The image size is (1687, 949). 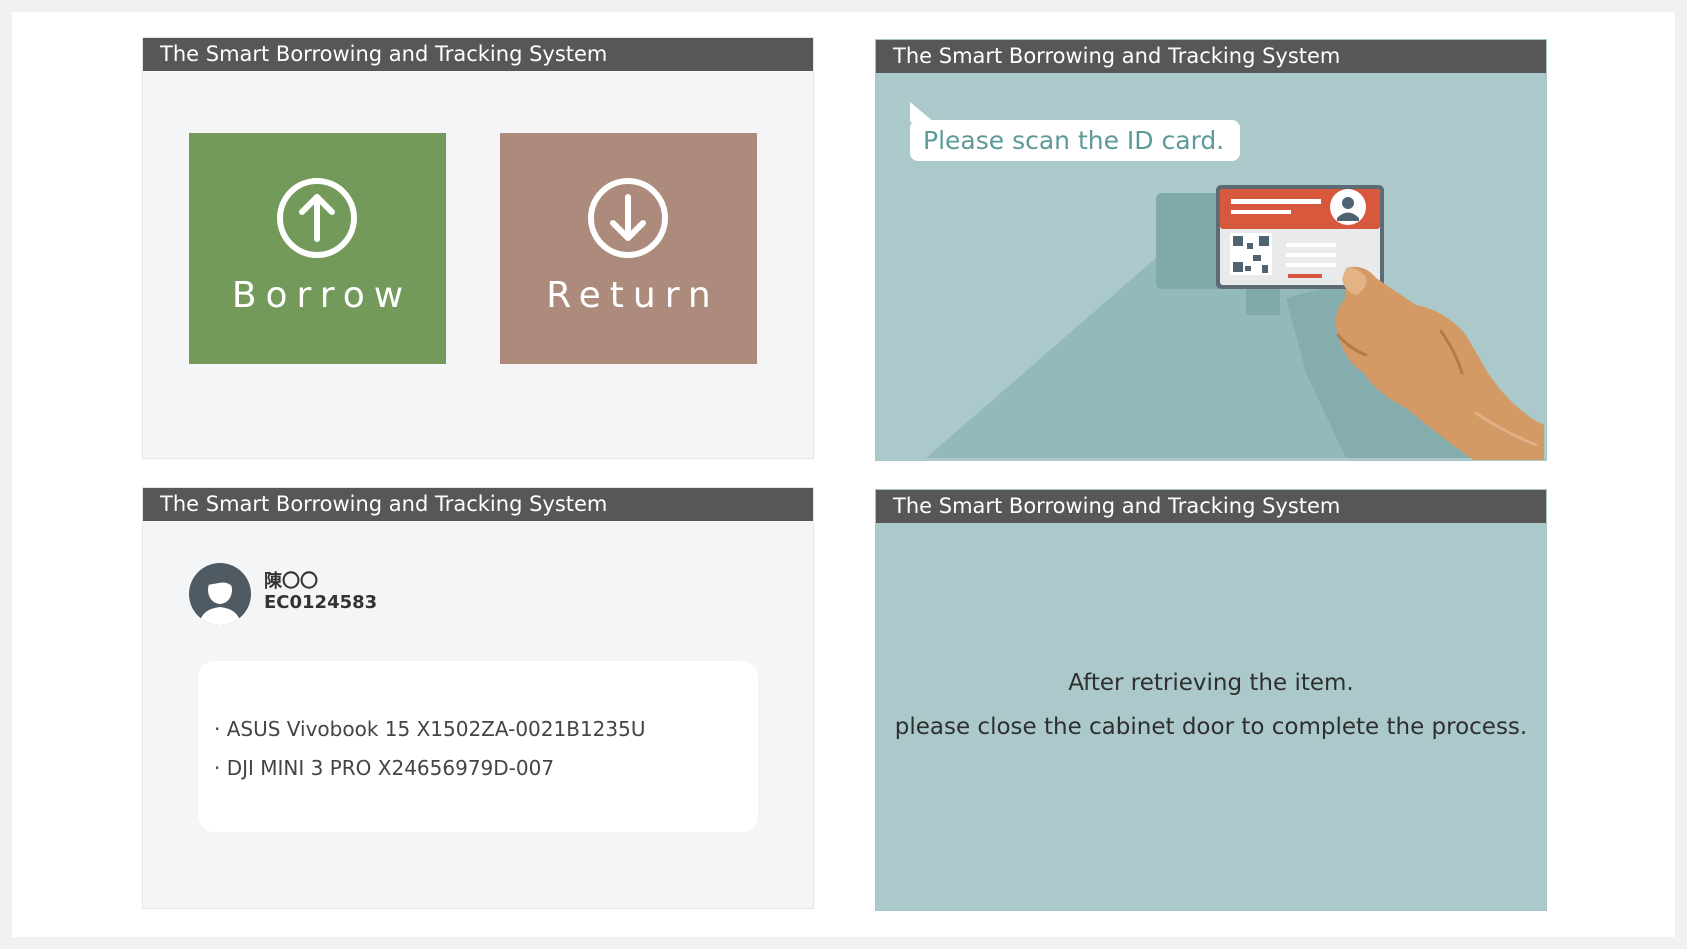 What do you see at coordinates (291, 581) in the screenshot?
I see `user-name: 陳〇〇` at bounding box center [291, 581].